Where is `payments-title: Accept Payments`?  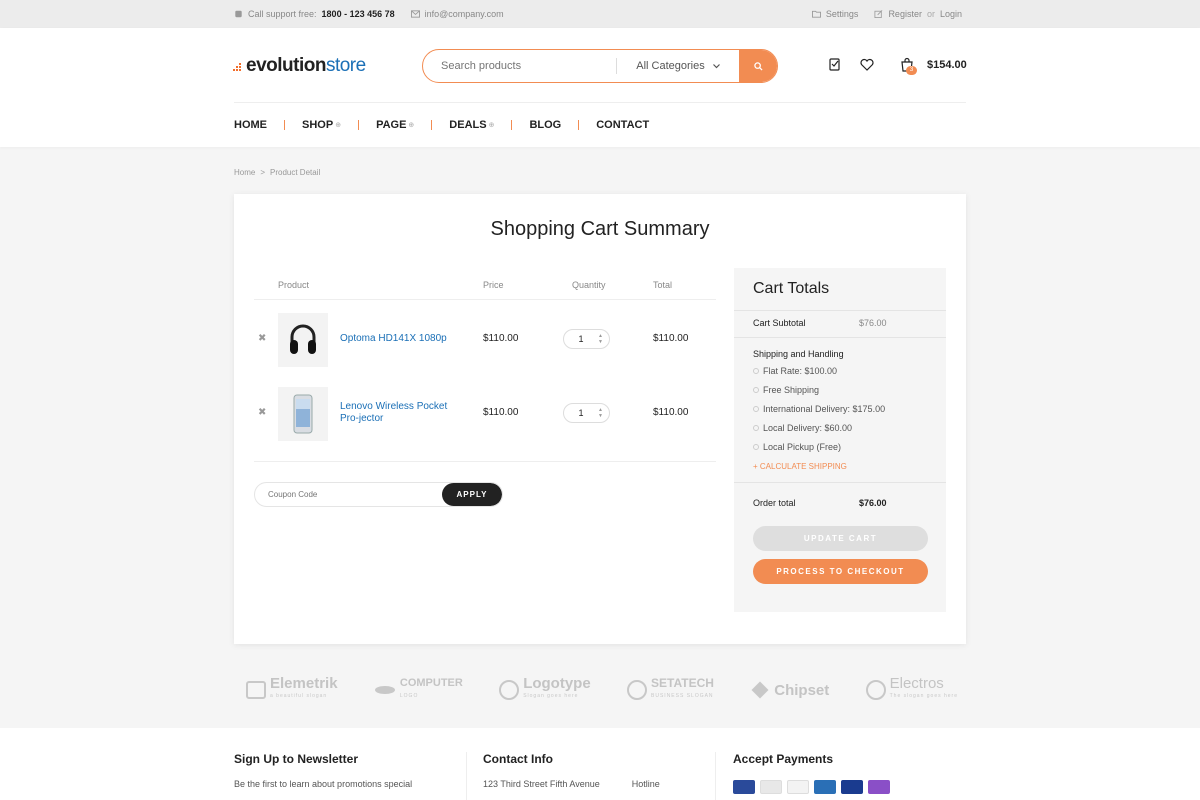
payments-title: Accept Payments is located at coordinates (783, 759).